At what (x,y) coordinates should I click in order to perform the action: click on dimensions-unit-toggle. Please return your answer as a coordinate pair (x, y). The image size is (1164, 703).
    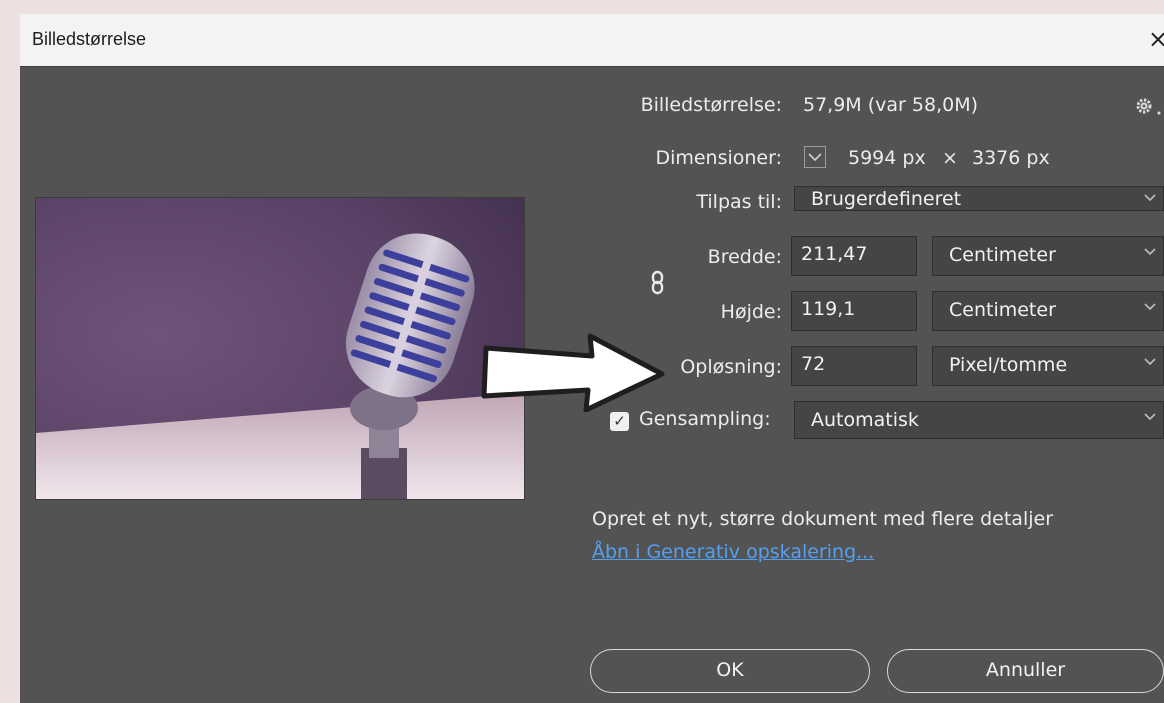
    Looking at the image, I should click on (815, 157).